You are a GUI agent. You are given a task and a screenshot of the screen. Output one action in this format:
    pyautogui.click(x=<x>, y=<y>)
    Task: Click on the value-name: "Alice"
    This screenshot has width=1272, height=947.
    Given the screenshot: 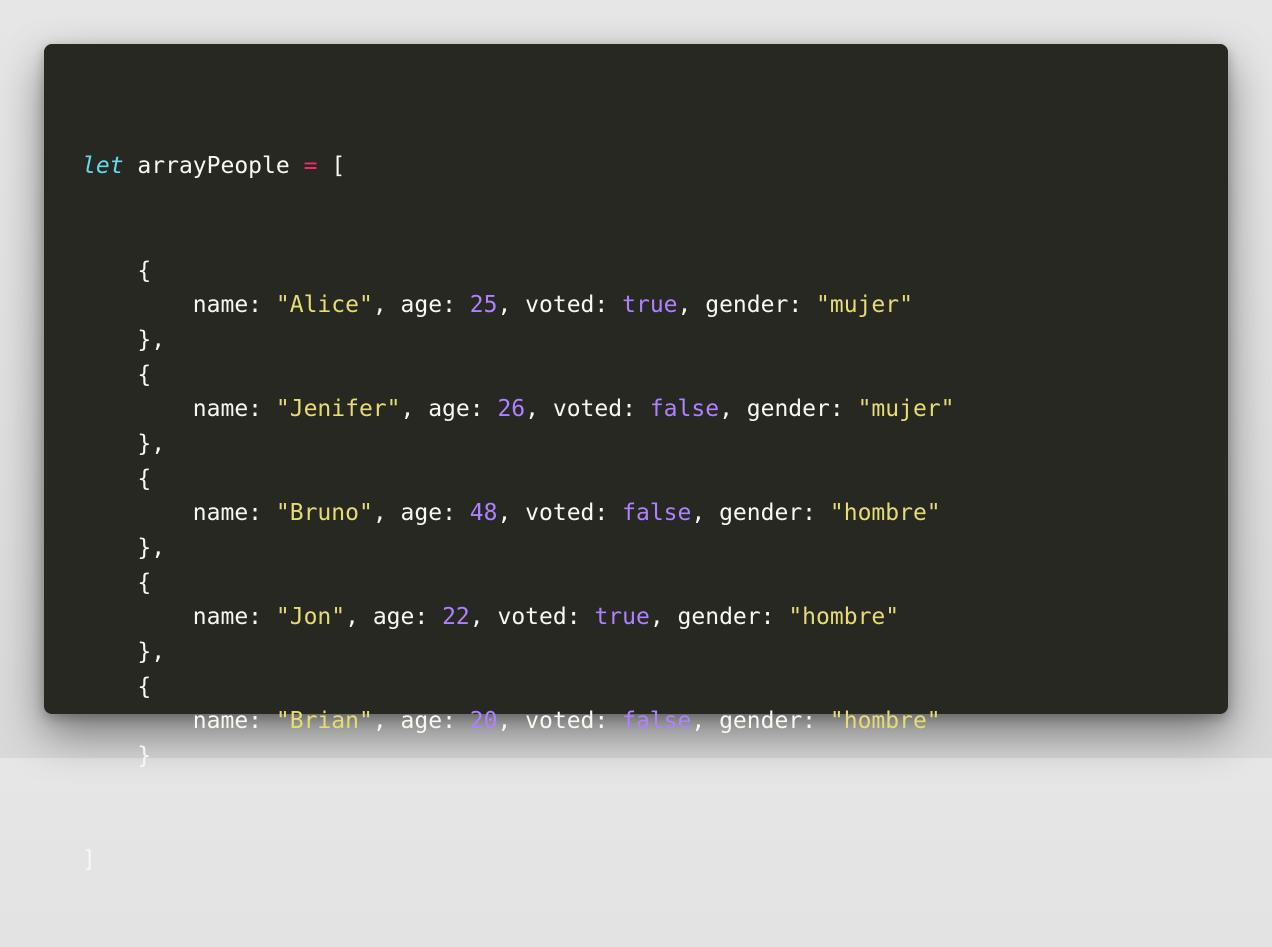 What is the action you would take?
    pyautogui.click(x=324, y=305)
    